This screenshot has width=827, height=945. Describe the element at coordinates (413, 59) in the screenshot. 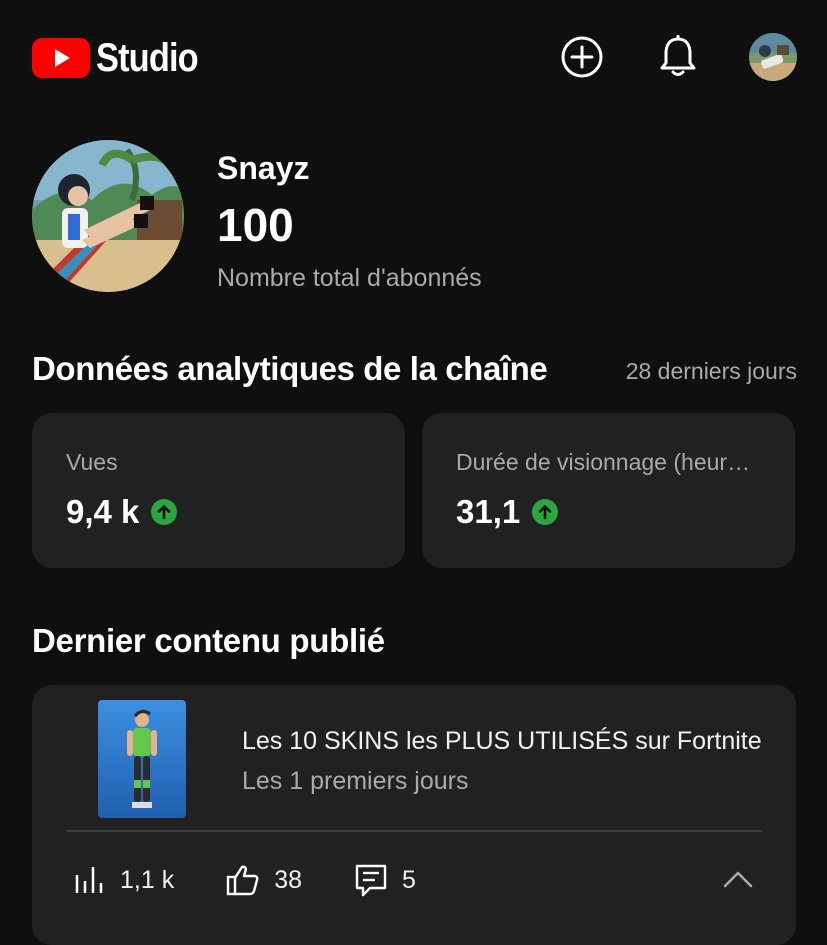

I see `top-bar: Studio` at that location.